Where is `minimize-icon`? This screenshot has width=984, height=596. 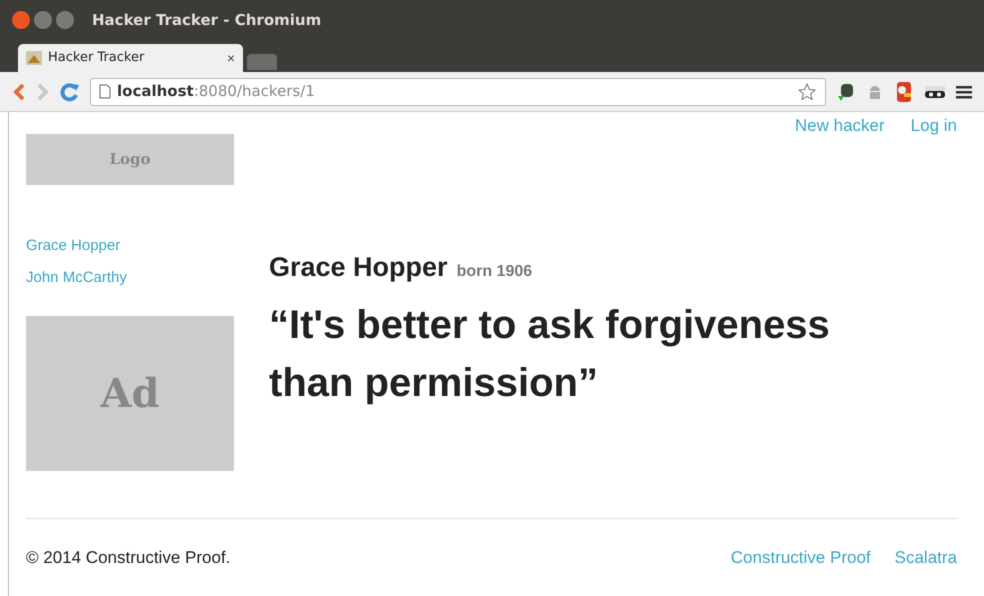
minimize-icon is located at coordinates (43, 20).